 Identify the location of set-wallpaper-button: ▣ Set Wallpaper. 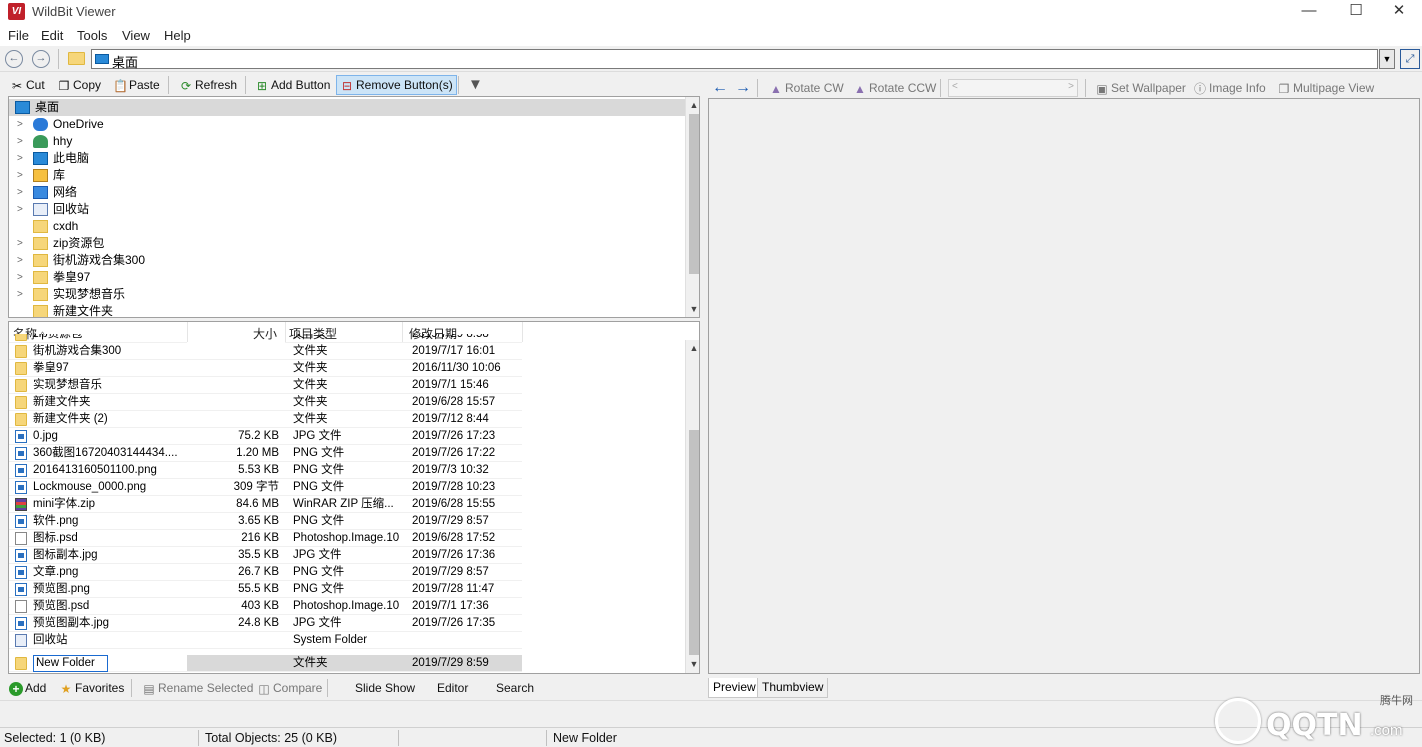
(1140, 88).